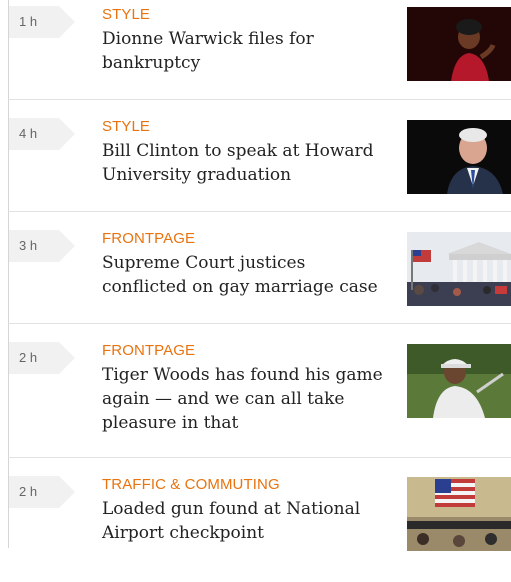 The height and width of the screenshot is (582, 511). I want to click on time-label: 3 h, so click(28, 245).